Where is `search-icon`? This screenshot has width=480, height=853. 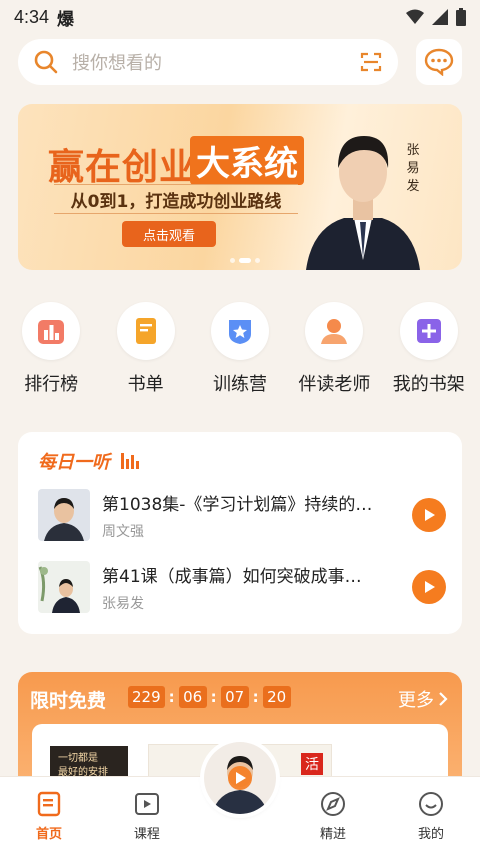 search-icon is located at coordinates (46, 62).